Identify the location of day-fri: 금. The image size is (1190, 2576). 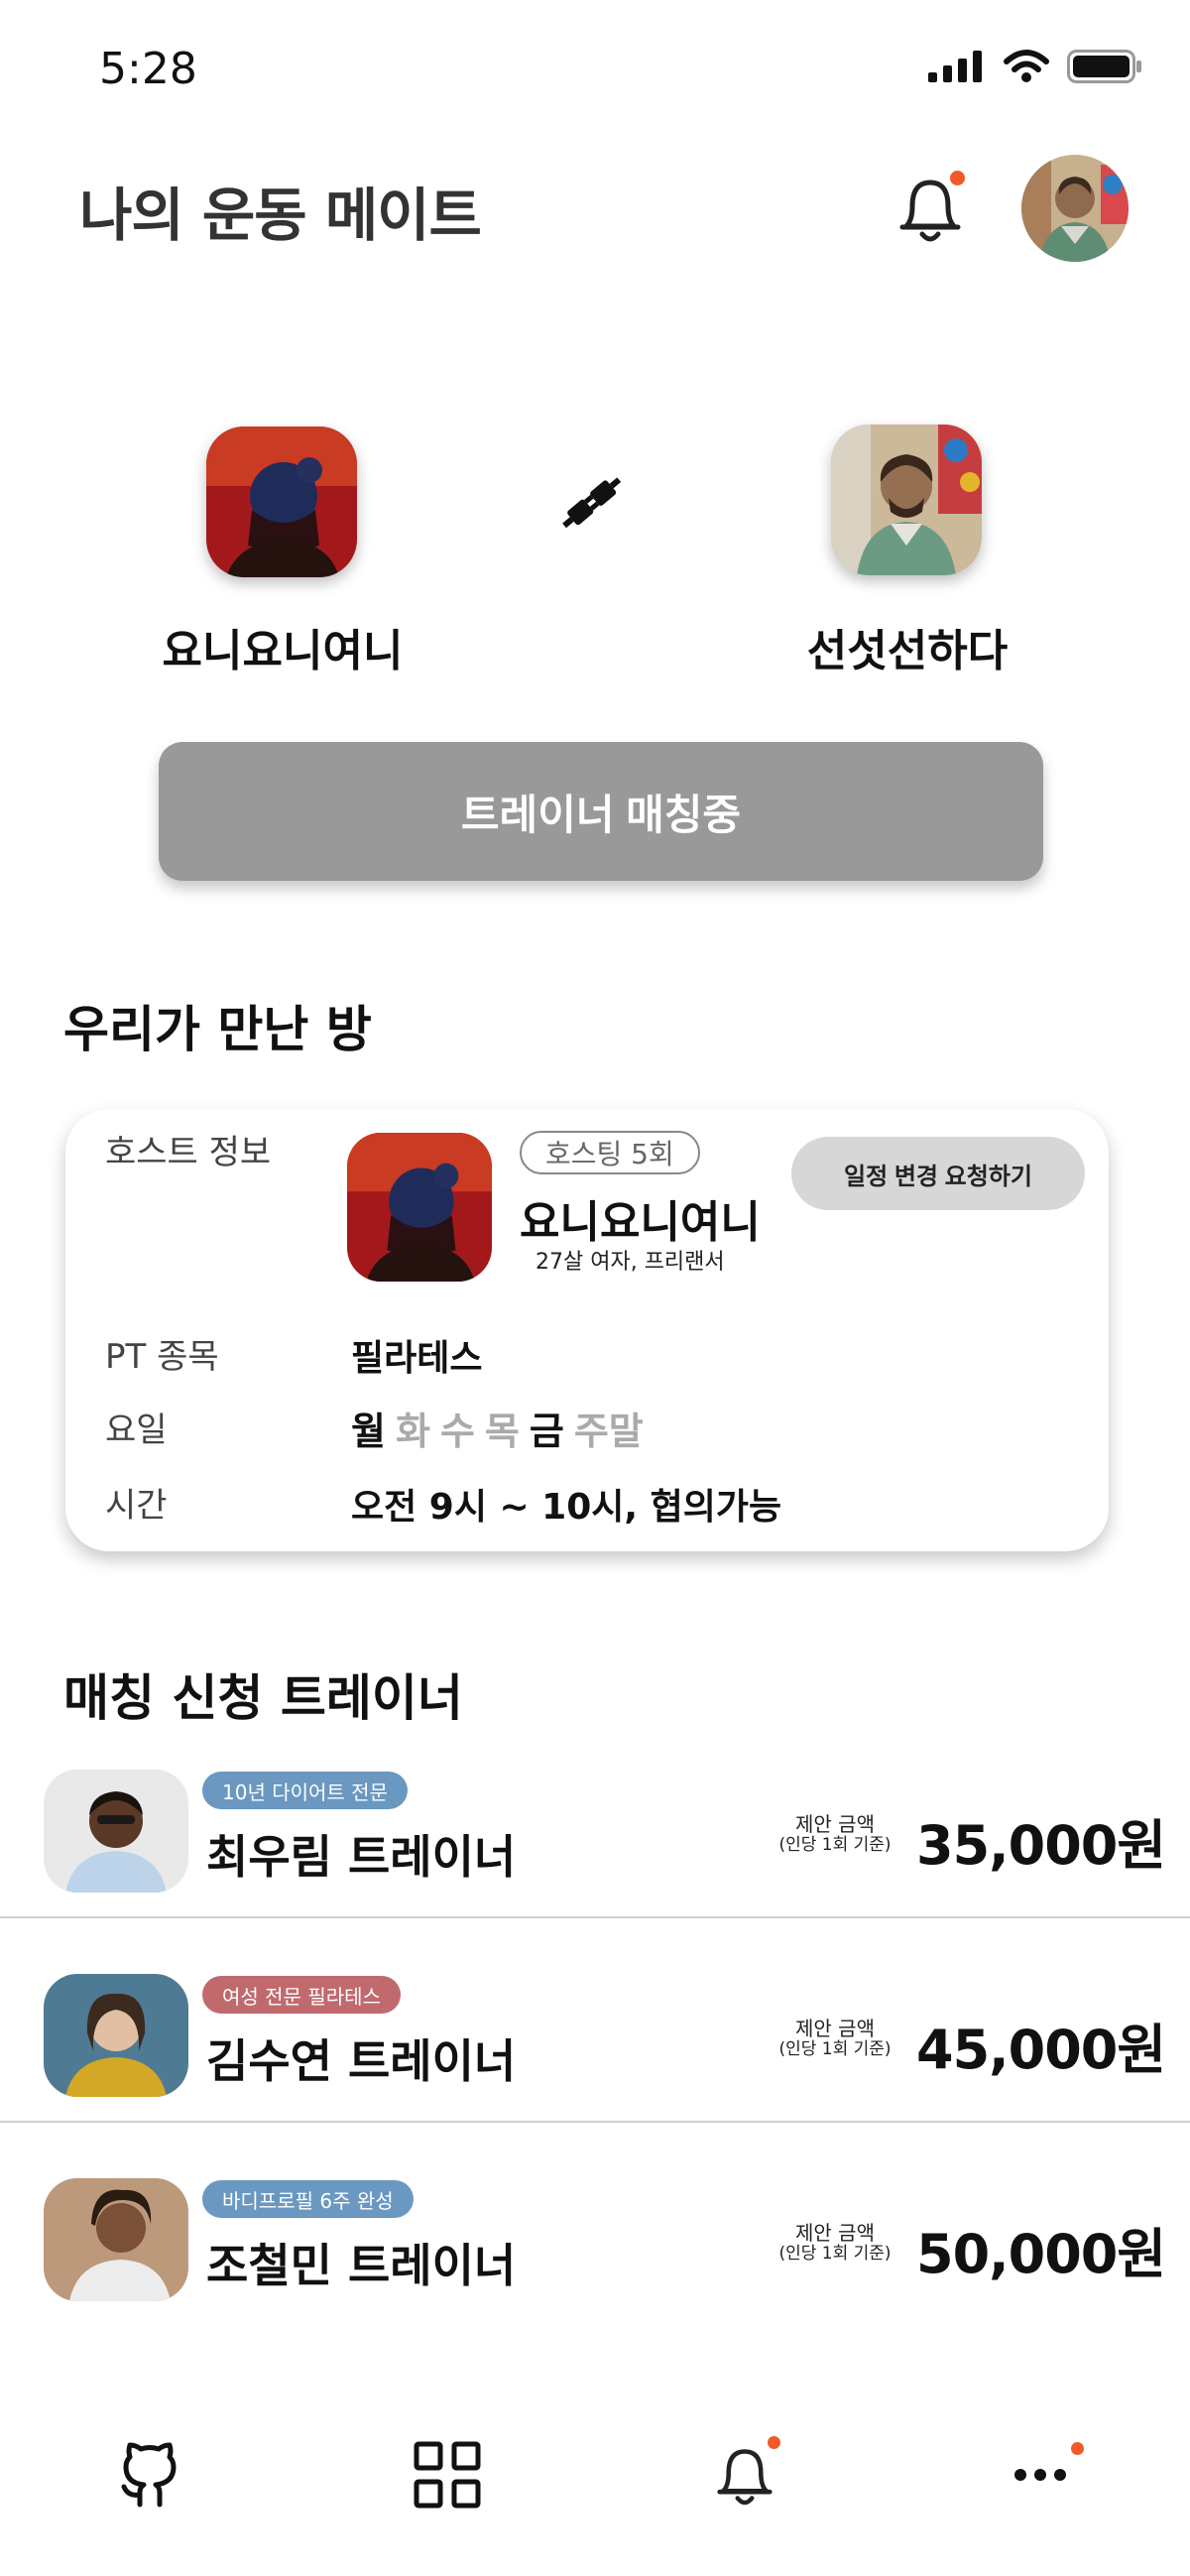
(546, 1431).